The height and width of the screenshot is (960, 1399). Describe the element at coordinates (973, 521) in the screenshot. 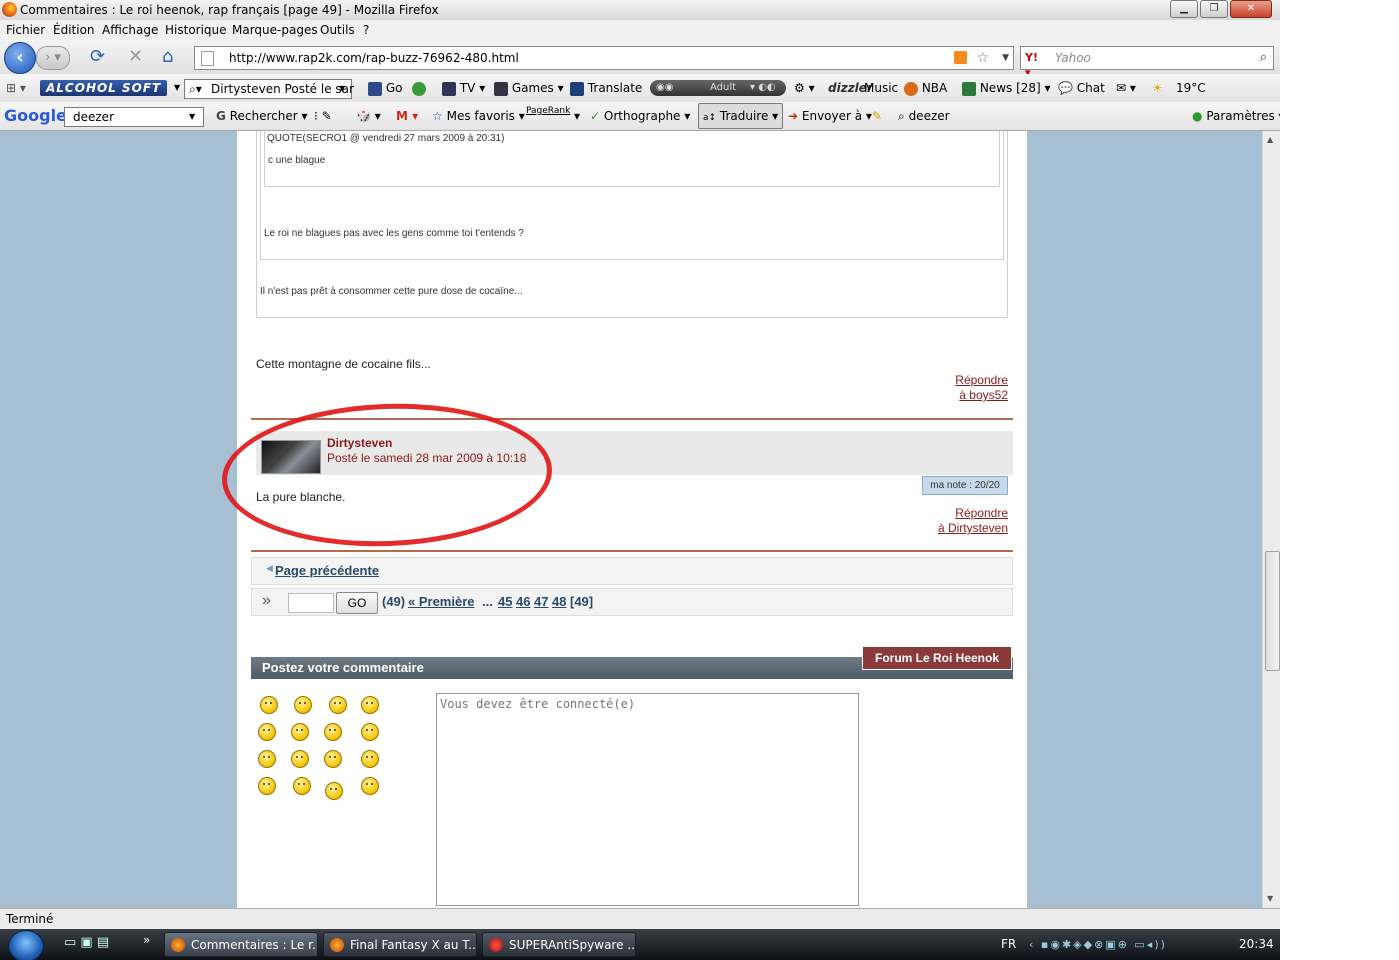

I see `reply-dirtysteven-link: Répondre à Dirtysteven` at that location.